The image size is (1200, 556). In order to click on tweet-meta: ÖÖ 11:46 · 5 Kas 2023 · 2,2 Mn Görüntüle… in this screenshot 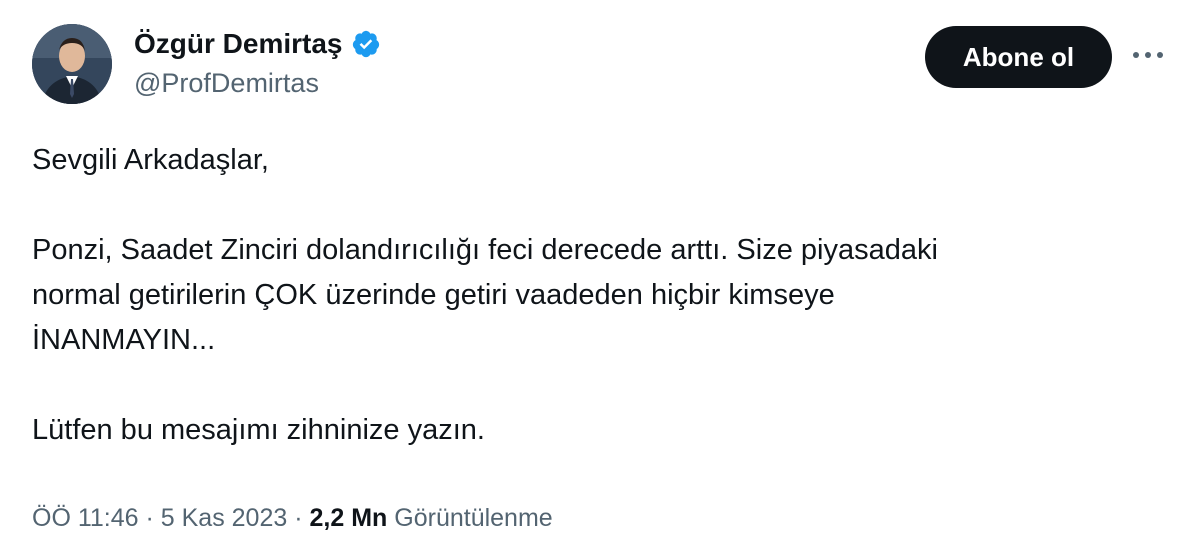, I will do `click(292, 518)`.